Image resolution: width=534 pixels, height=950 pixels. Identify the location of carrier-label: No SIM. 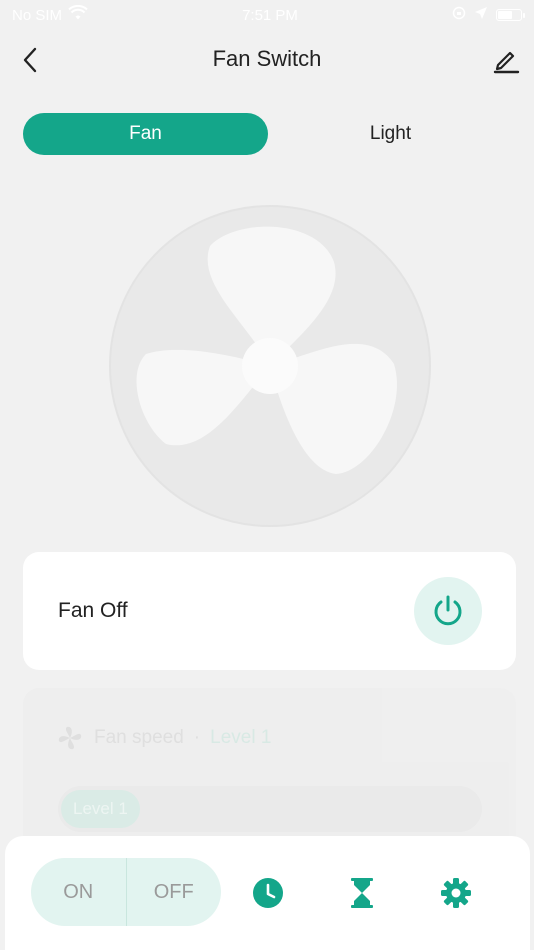
(37, 15).